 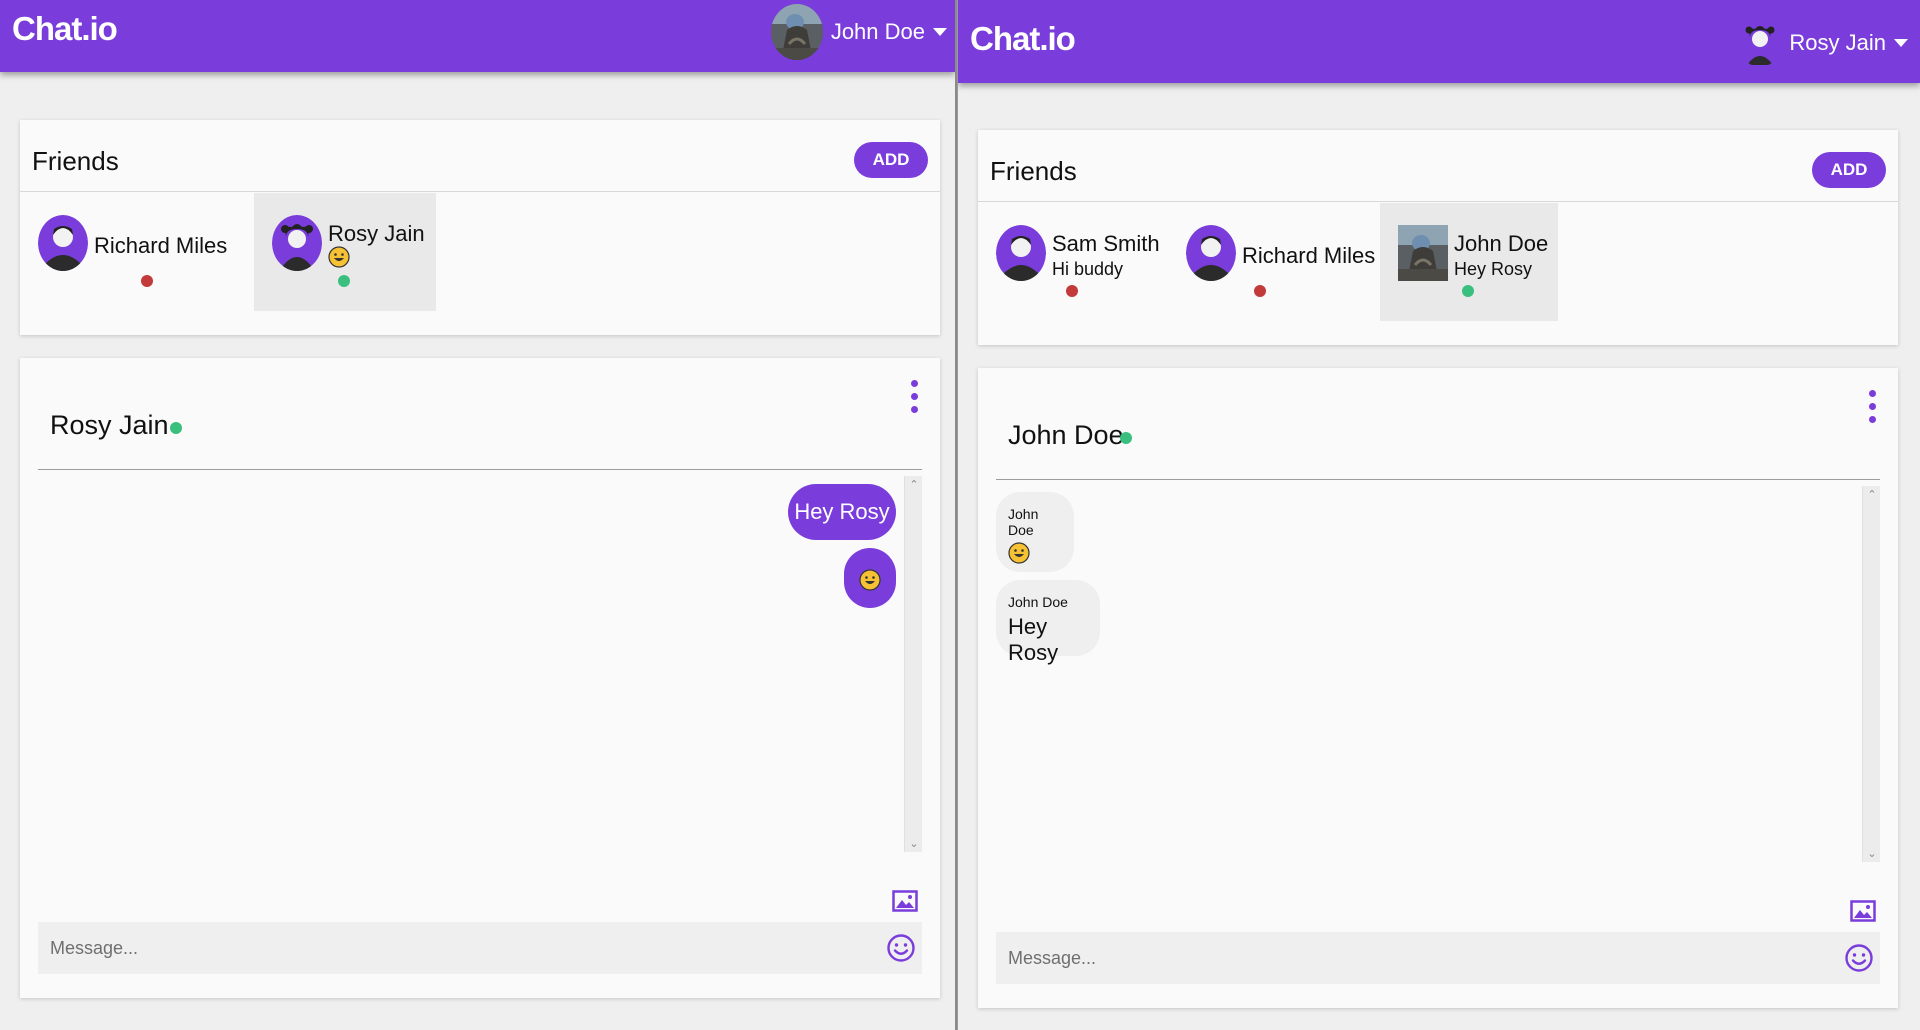 What do you see at coordinates (480, 227) in the screenshot?
I see `friends-card: Friends ADD Richard Miles Rosy Jain` at bounding box center [480, 227].